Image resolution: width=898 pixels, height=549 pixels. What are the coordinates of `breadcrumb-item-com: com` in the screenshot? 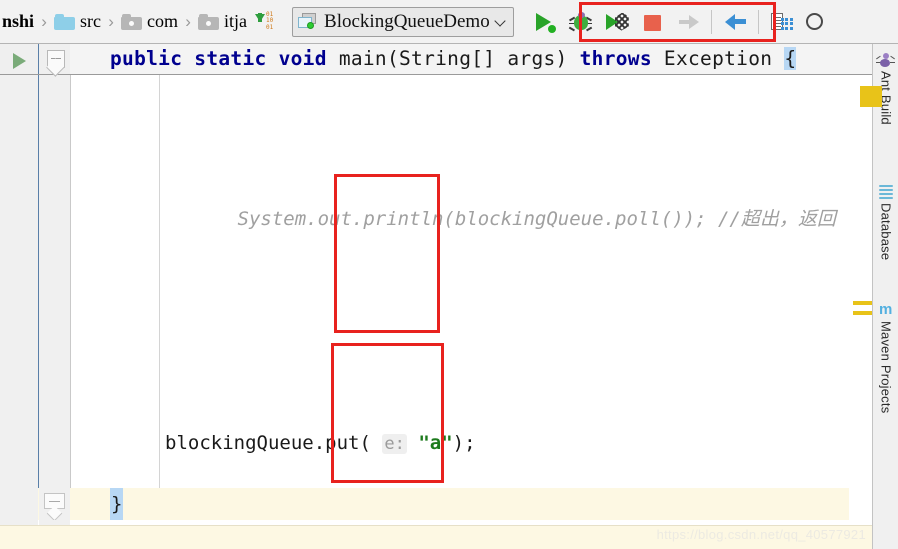 It's located at (149, 21).